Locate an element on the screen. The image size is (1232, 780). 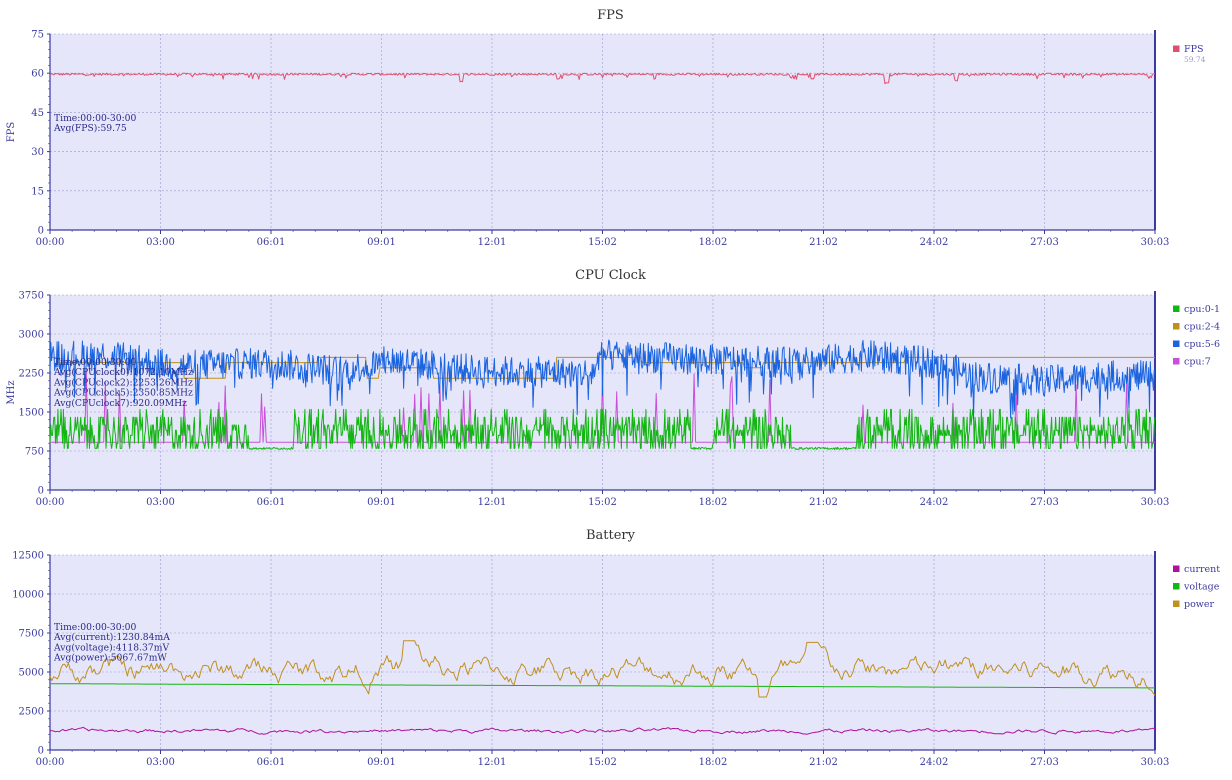
y-axis-label: FPS is located at coordinates (11, 132).